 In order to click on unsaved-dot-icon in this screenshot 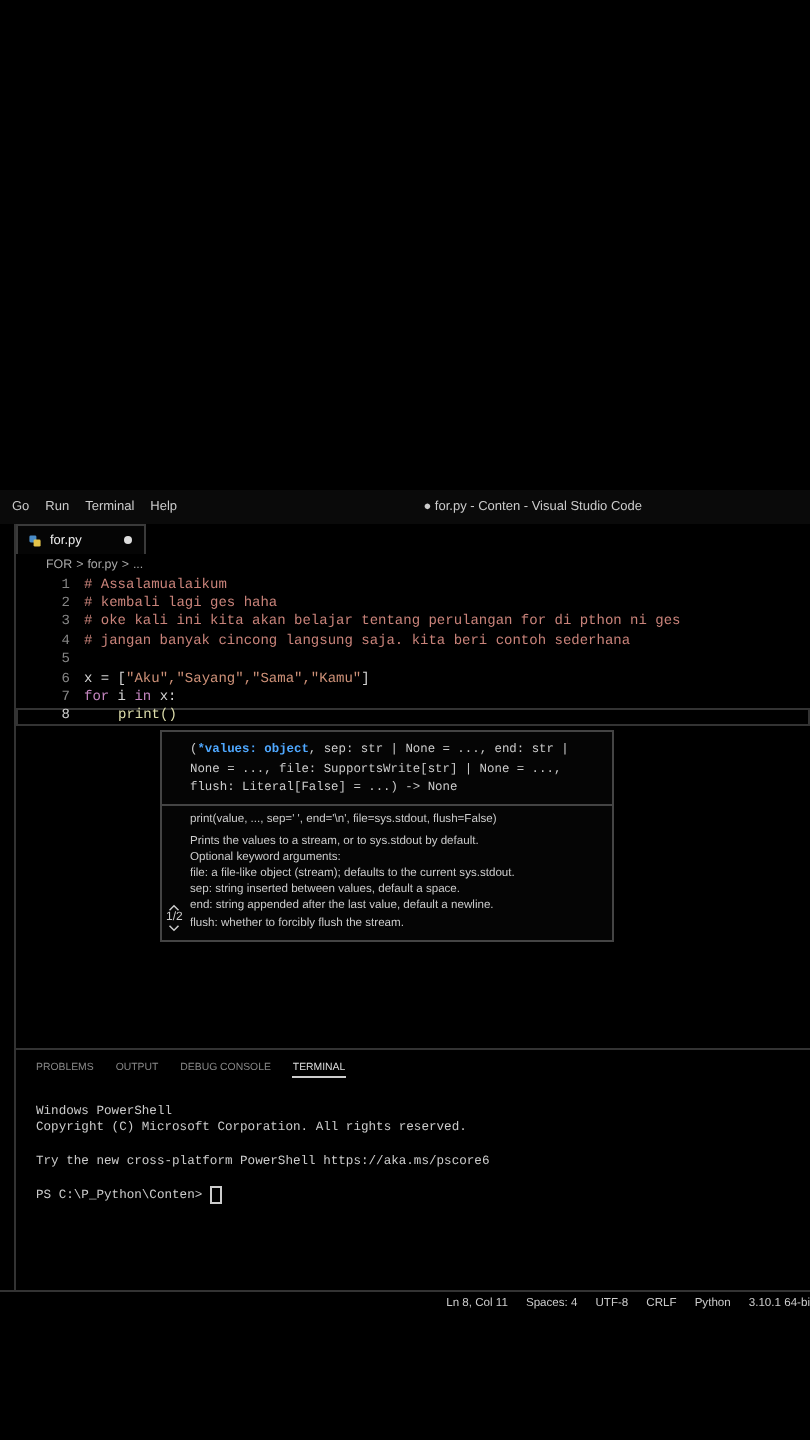, I will do `click(128, 540)`.